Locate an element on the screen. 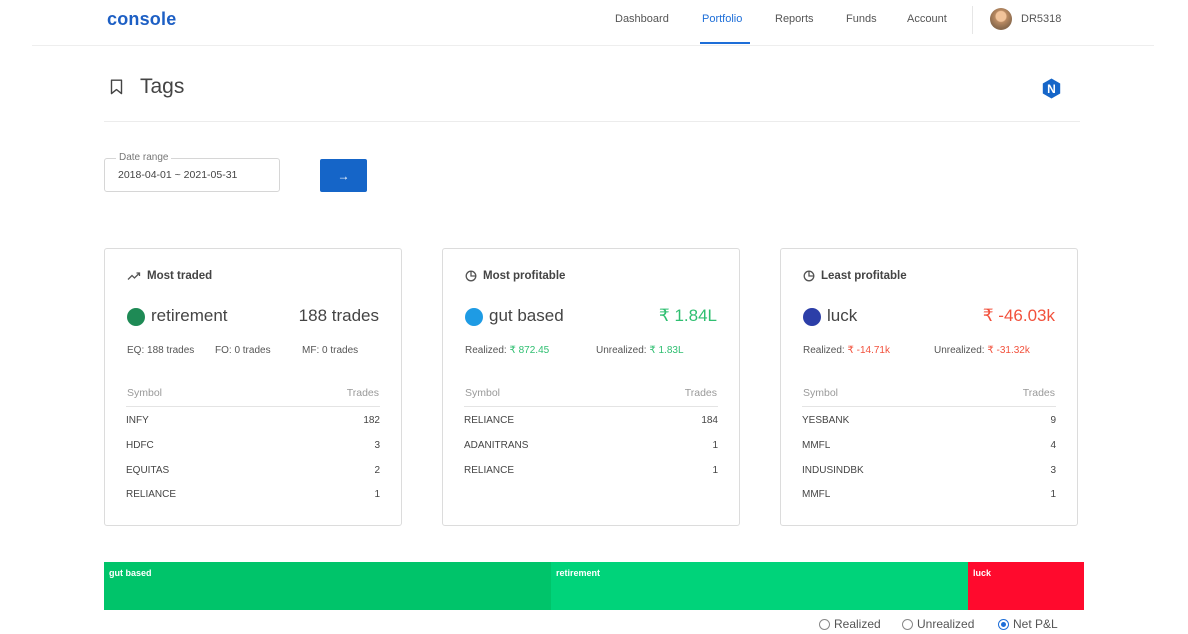 The image size is (1188, 634). radio-realized: Realized is located at coordinates (850, 624).